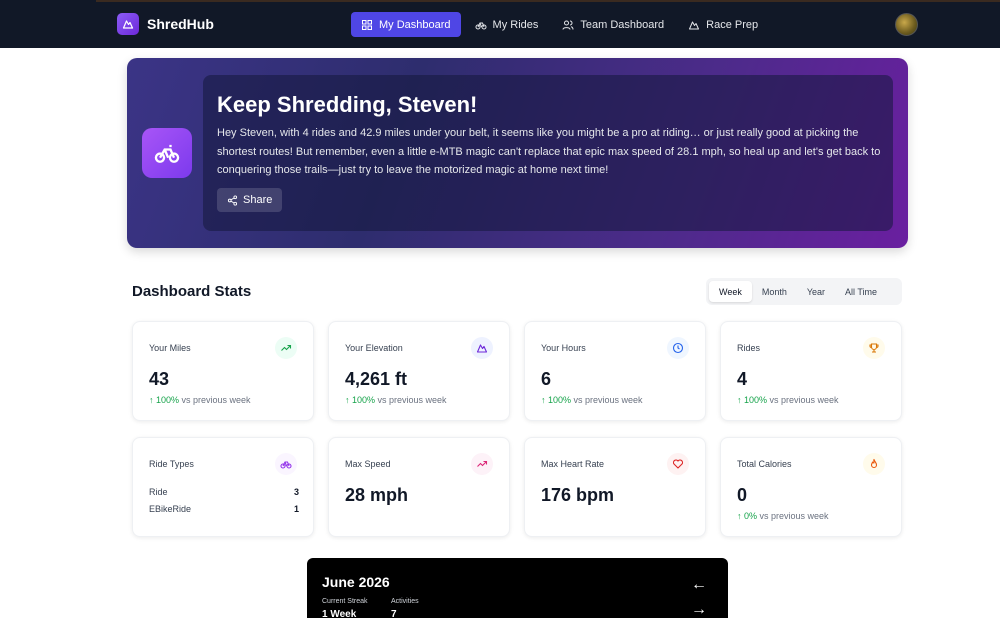 This screenshot has width=1000, height=618. I want to click on stat-card-max-heart-rate: Max Heart Rate 176 bpm, so click(615, 487).